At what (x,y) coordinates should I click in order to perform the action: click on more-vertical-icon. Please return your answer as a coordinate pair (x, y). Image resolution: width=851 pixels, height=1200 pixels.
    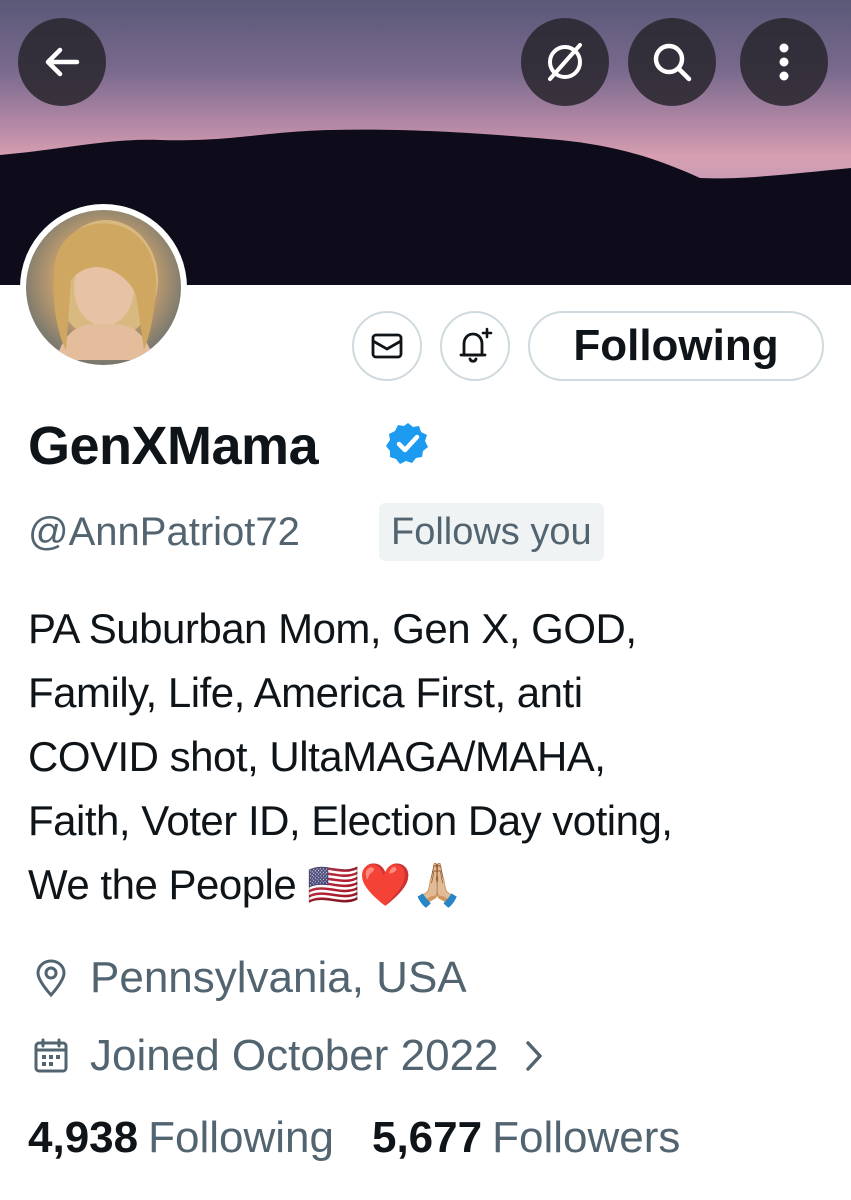
    Looking at the image, I should click on (784, 62).